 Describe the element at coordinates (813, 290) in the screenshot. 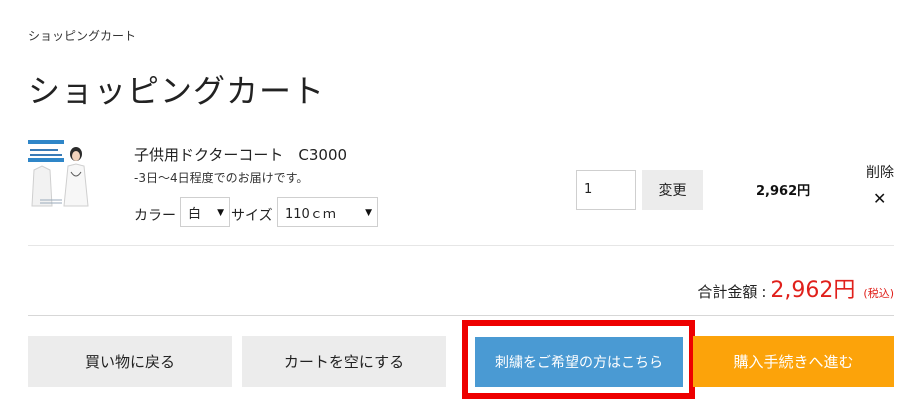

I see `total-value: 2,962円` at that location.